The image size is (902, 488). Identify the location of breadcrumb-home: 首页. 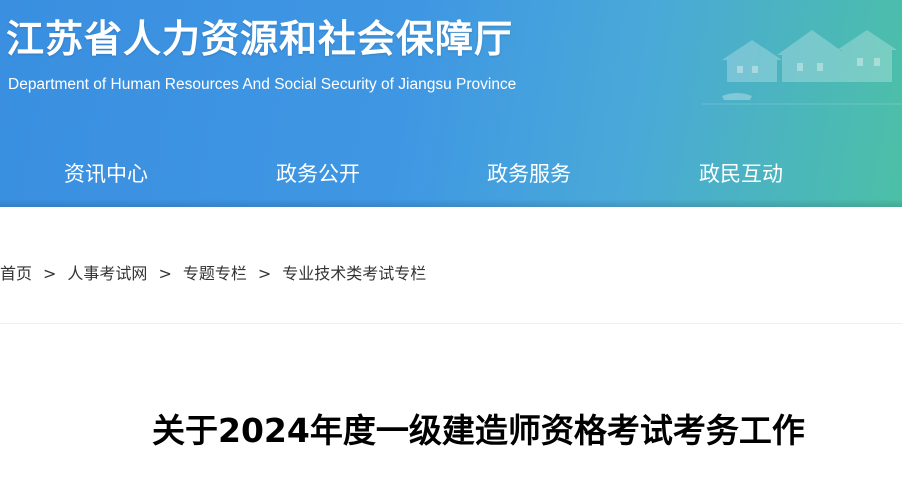
(16, 273).